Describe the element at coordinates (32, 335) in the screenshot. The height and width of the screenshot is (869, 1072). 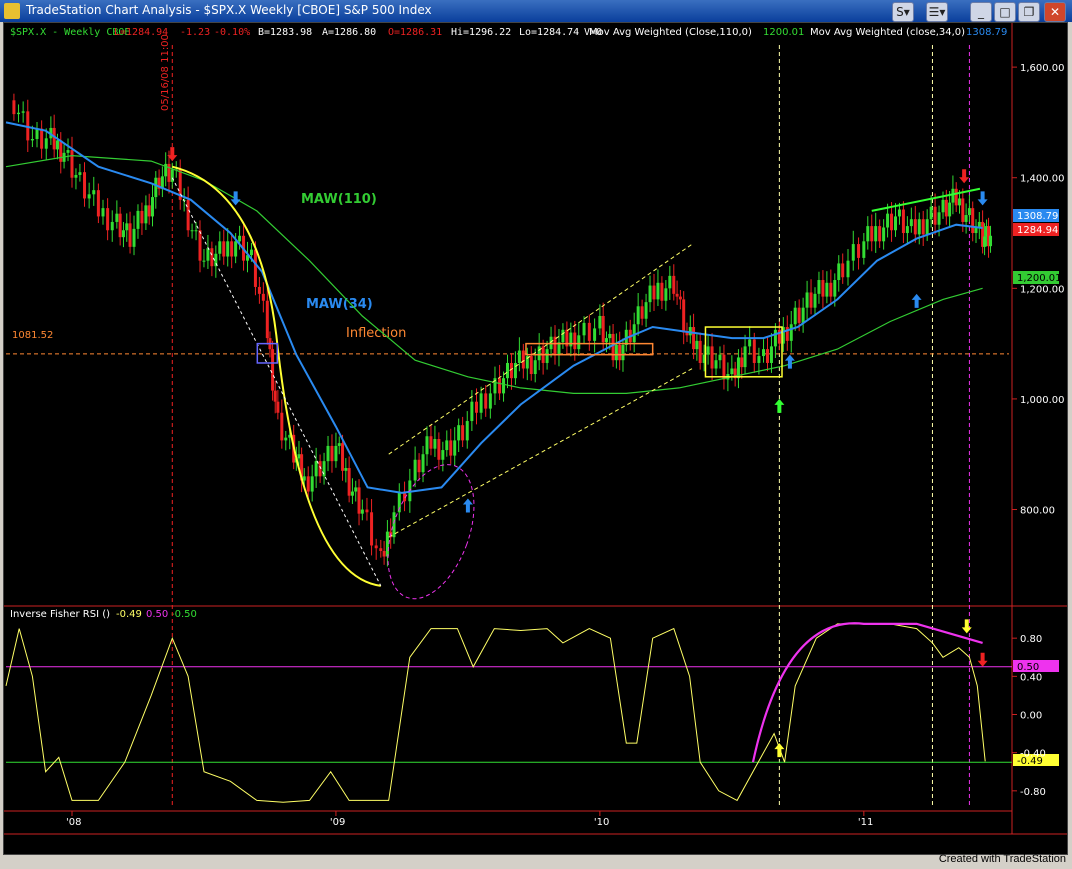
I see `inflection-price-label: 1081.52` at that location.